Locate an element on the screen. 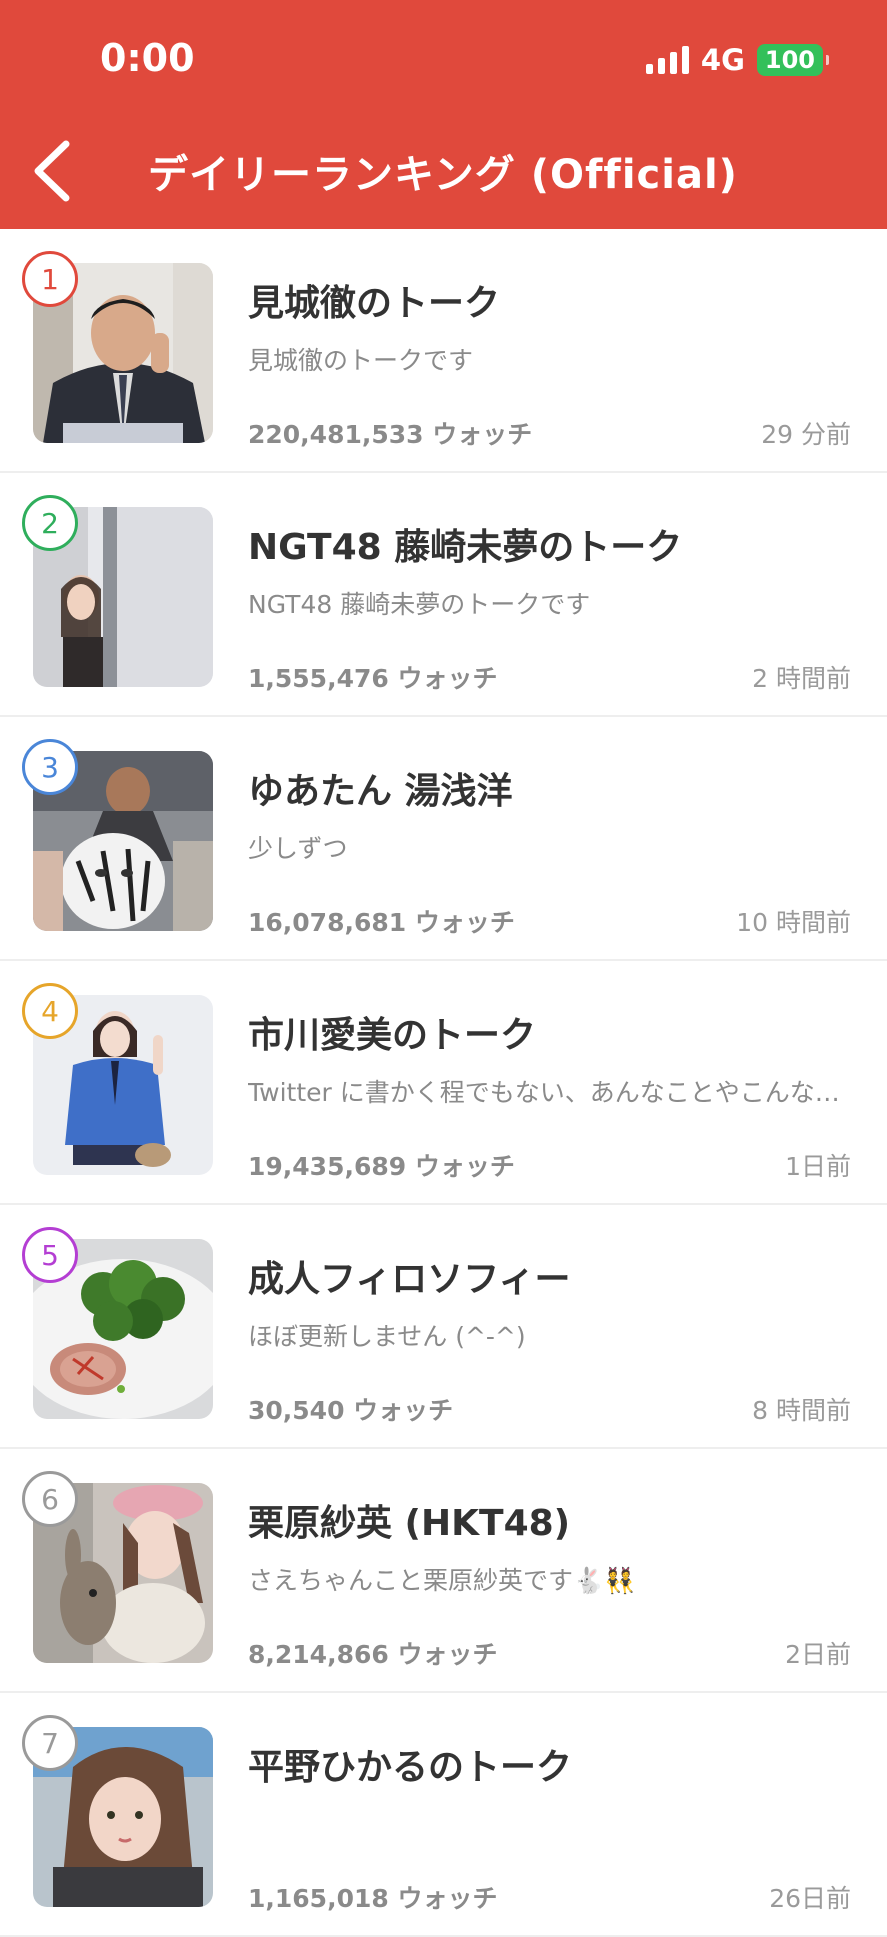 Image resolution: width=887 pixels, height=1937 pixels. rank-badge: 2 is located at coordinates (50, 523).